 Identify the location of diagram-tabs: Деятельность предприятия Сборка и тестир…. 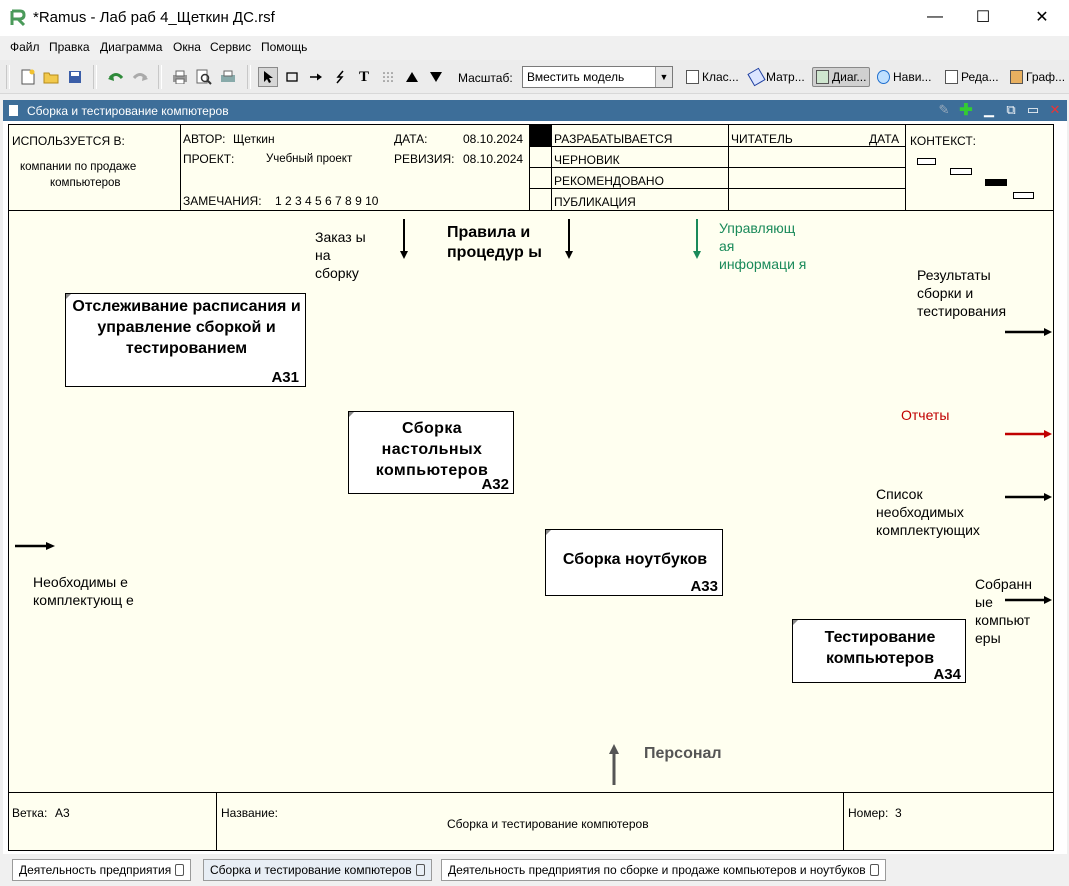
(534, 871).